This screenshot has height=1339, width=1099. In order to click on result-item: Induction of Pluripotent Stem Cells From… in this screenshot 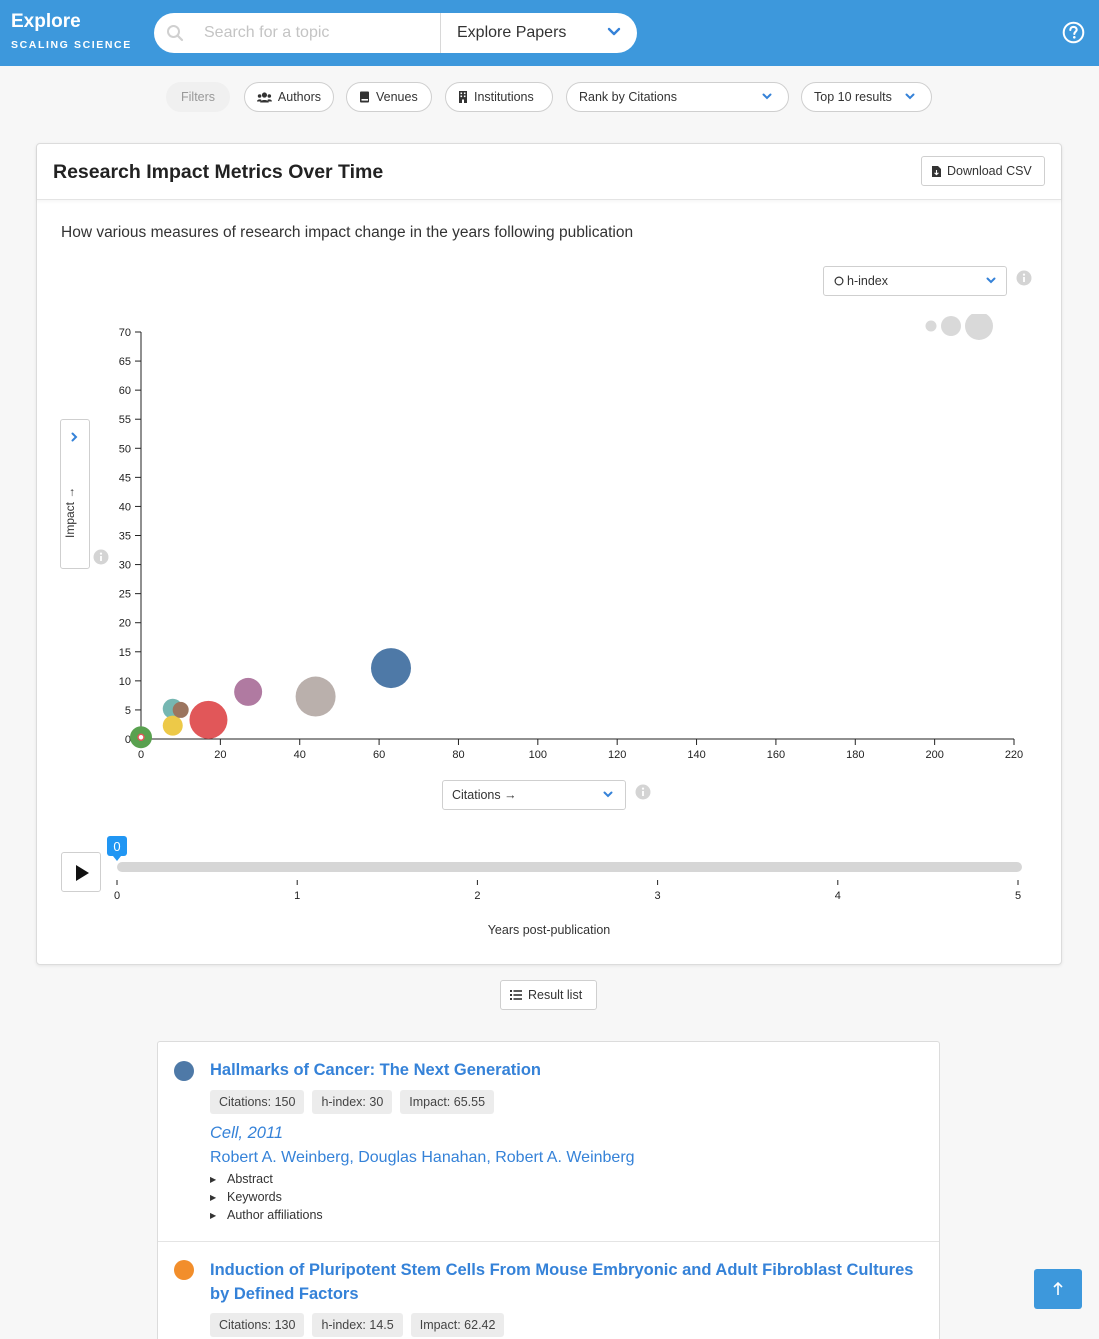, I will do `click(548, 1290)`.